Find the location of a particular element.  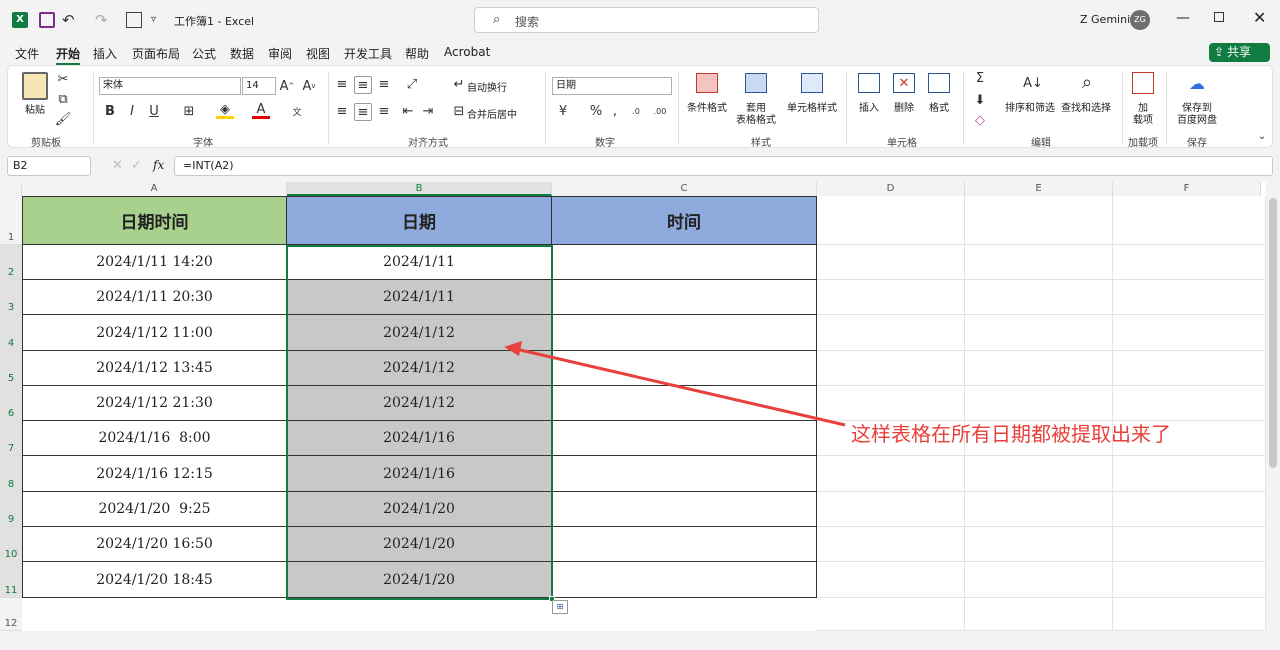

annotation-text: 这样表格在所有日期都被提取出来了 is located at coordinates (1011, 434).